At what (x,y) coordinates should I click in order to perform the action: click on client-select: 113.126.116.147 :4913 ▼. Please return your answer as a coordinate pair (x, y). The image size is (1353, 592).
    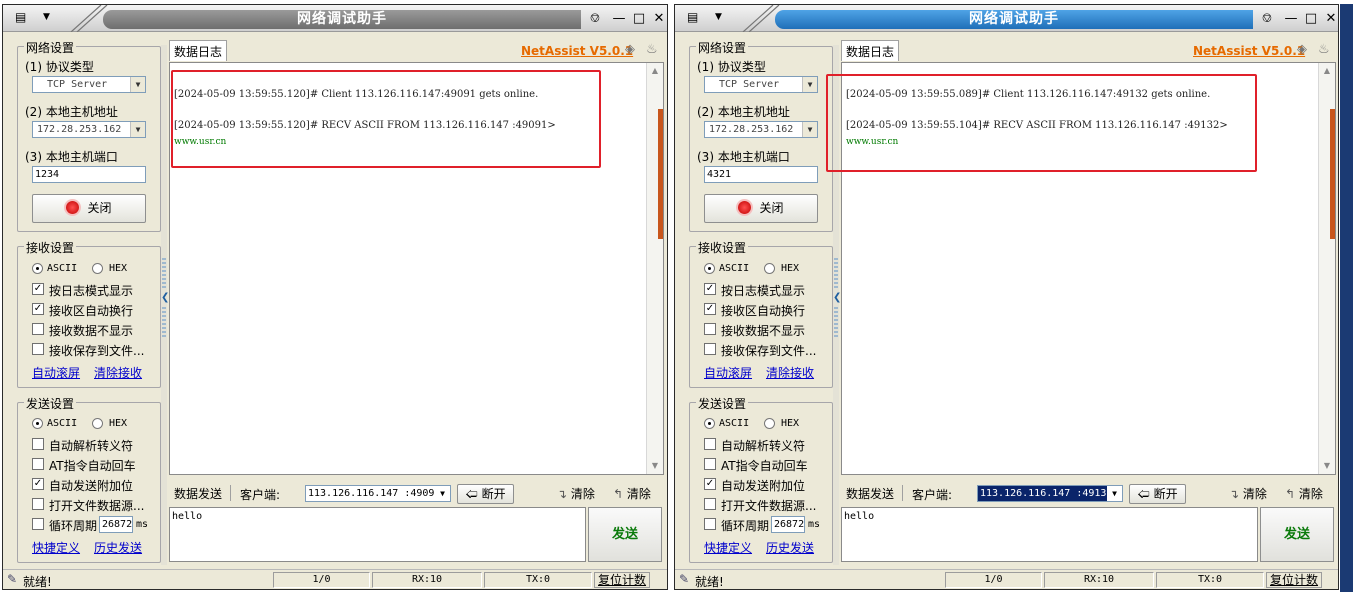
    Looking at the image, I should click on (1050, 493).